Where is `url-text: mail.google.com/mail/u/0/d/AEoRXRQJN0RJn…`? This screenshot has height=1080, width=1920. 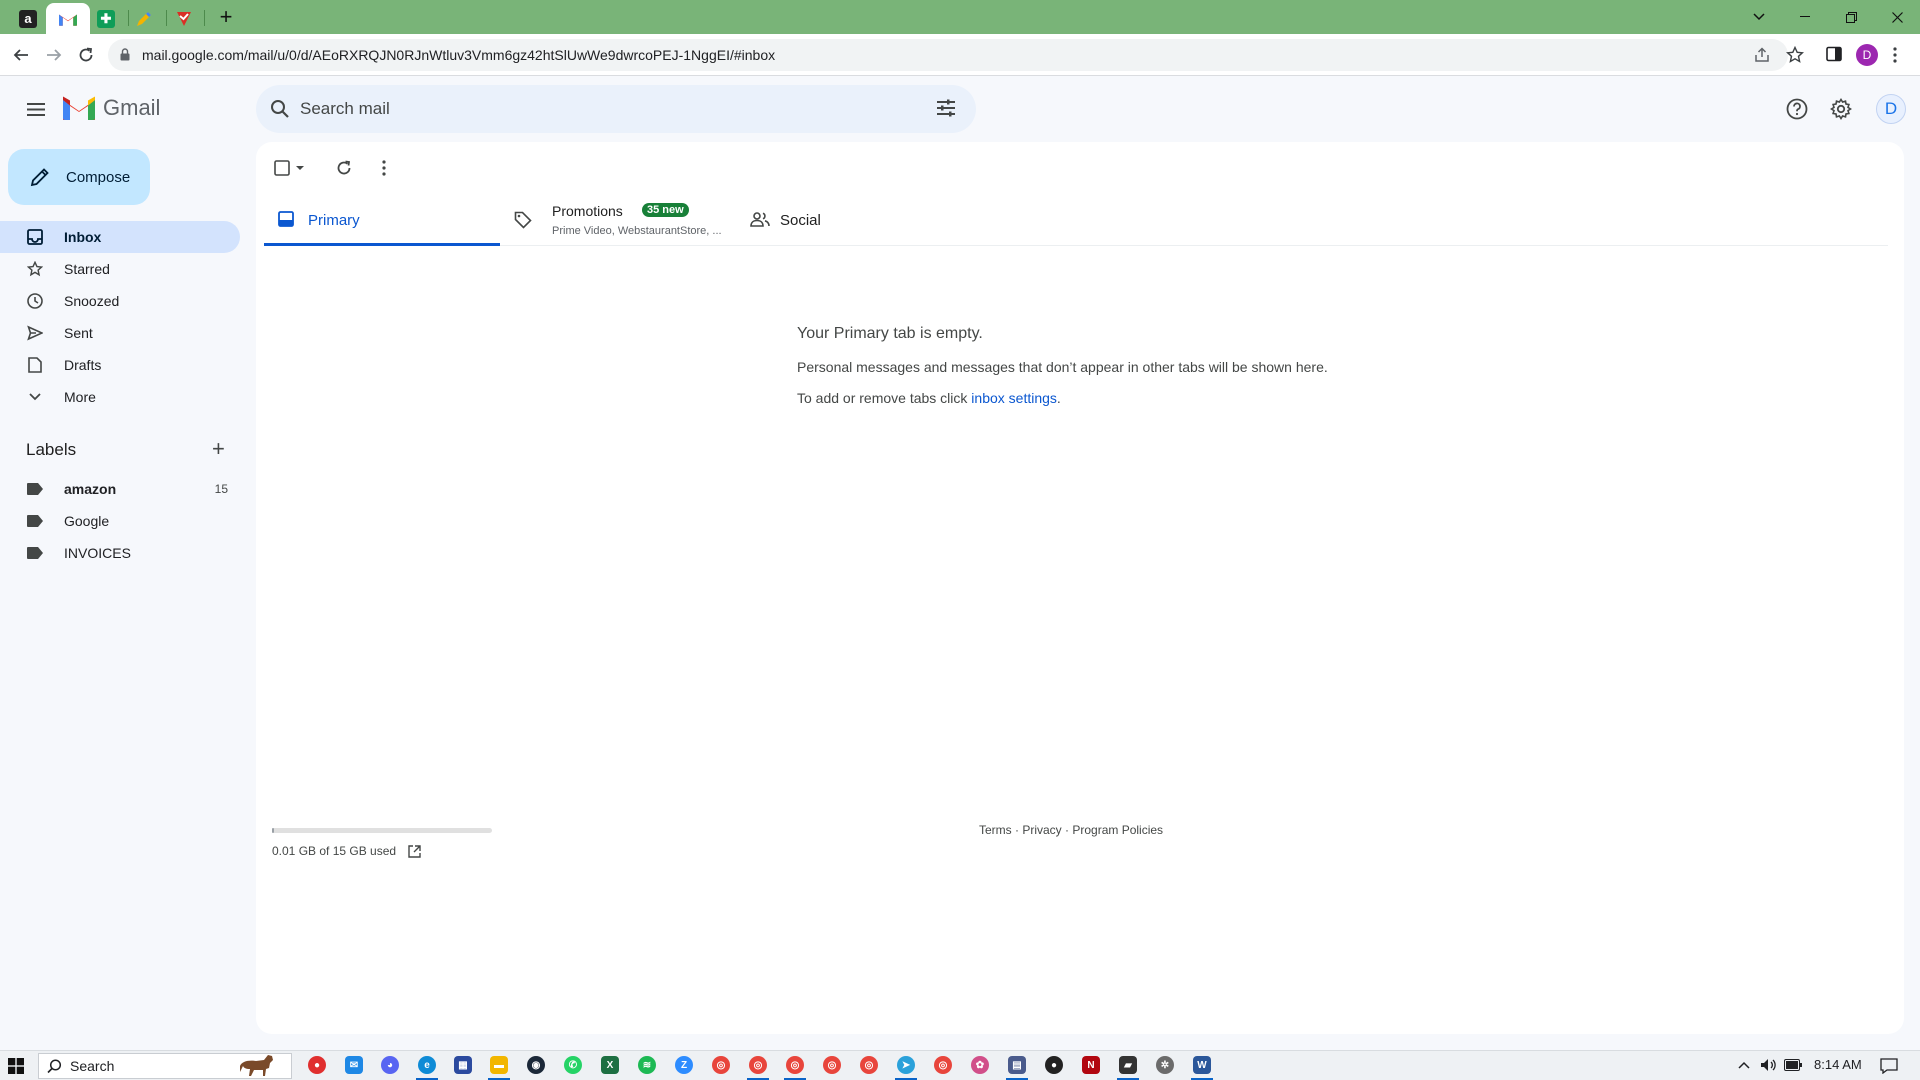
url-text: mail.google.com/mail/u/0/d/AEoRXRQJN0RJn… is located at coordinates (459, 55).